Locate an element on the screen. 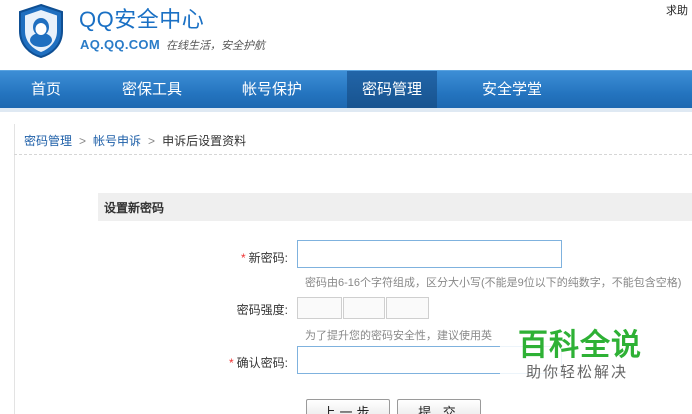 The width and height of the screenshot is (692, 414). nav-item-password-management: 密码管理 is located at coordinates (392, 90).